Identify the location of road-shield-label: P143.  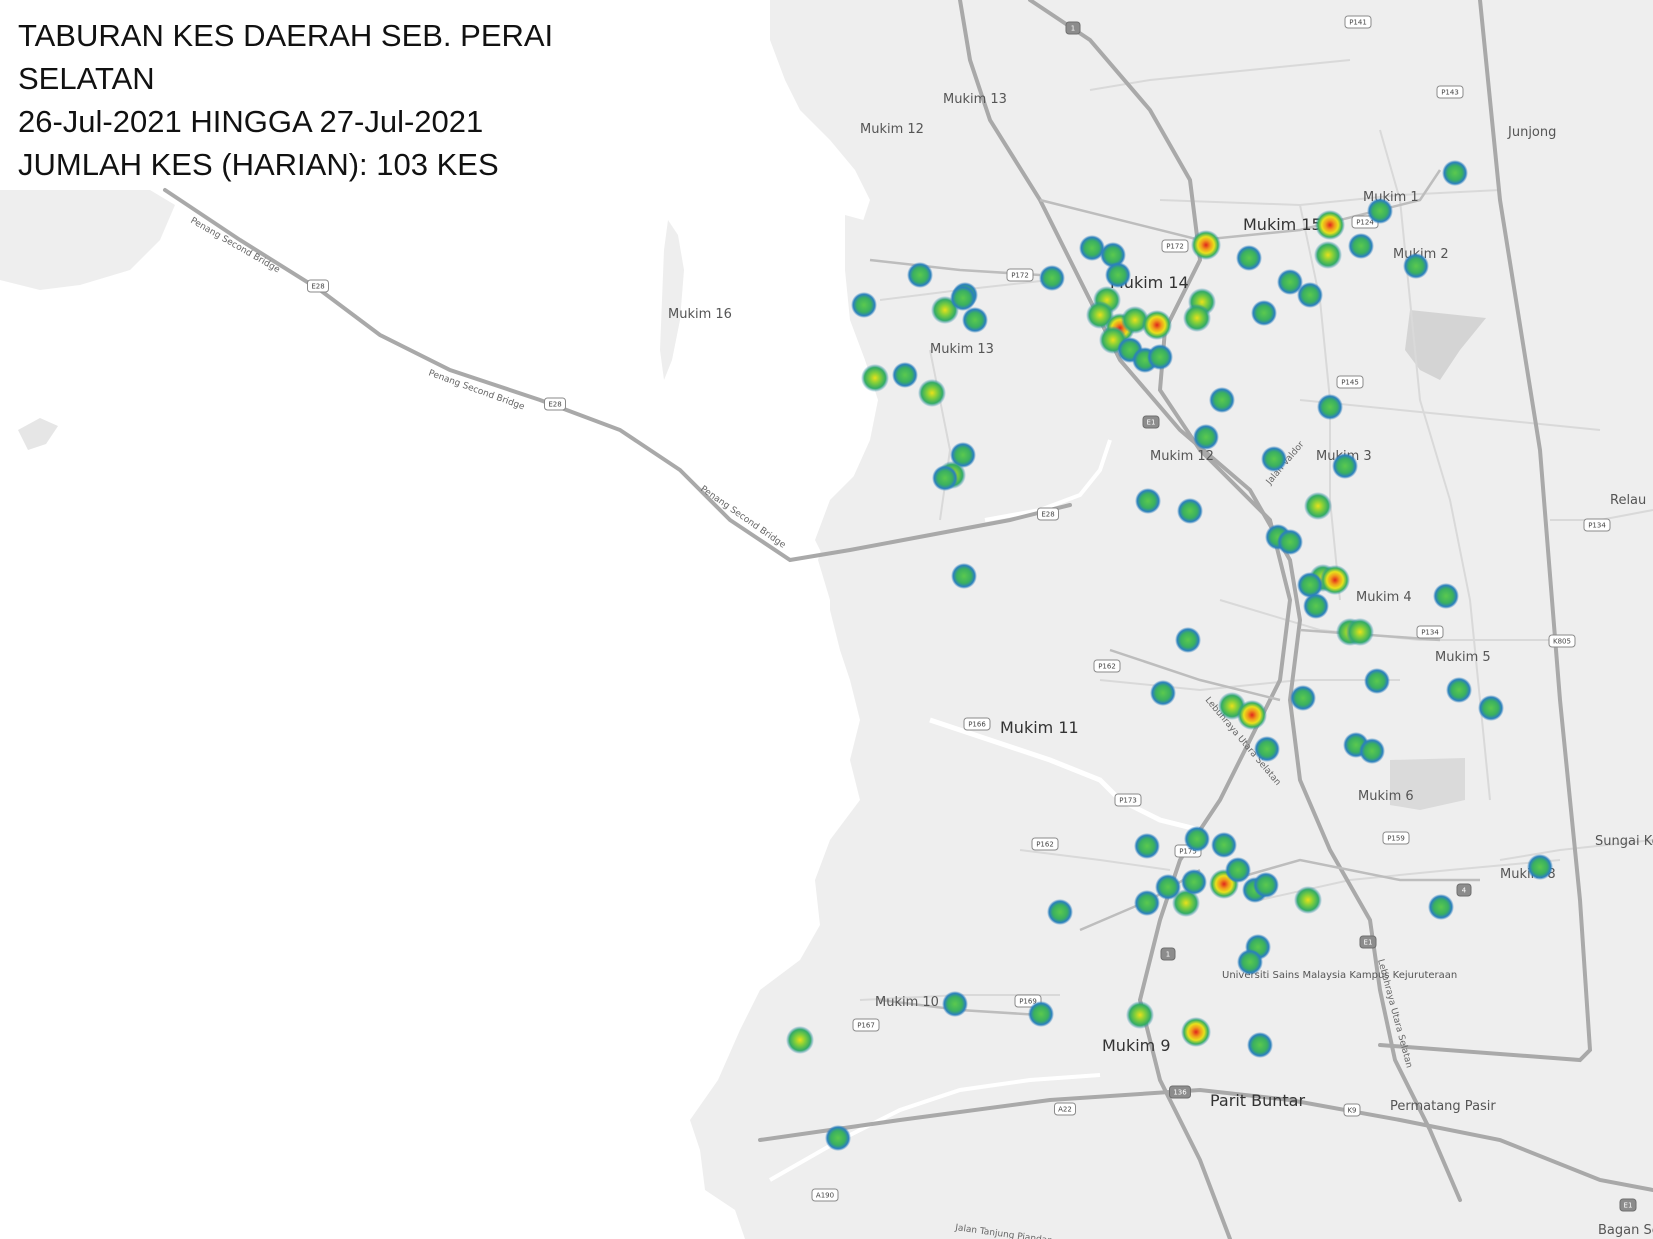
(1450, 93).